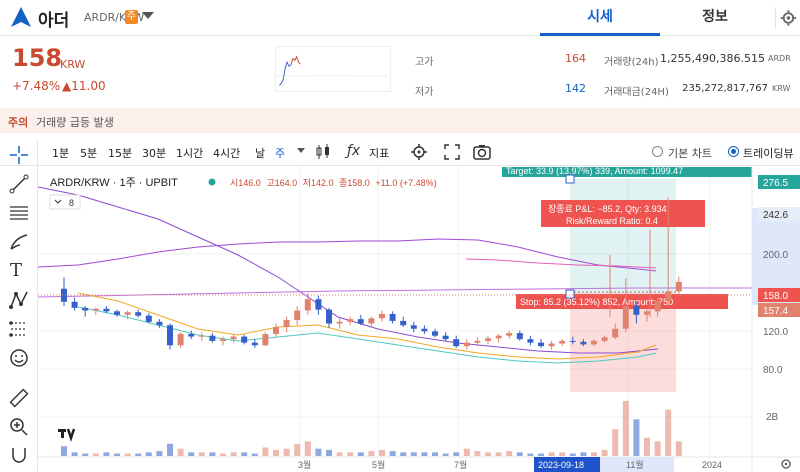  What do you see at coordinates (19, 427) in the screenshot?
I see `zoom-in-icon` at bounding box center [19, 427].